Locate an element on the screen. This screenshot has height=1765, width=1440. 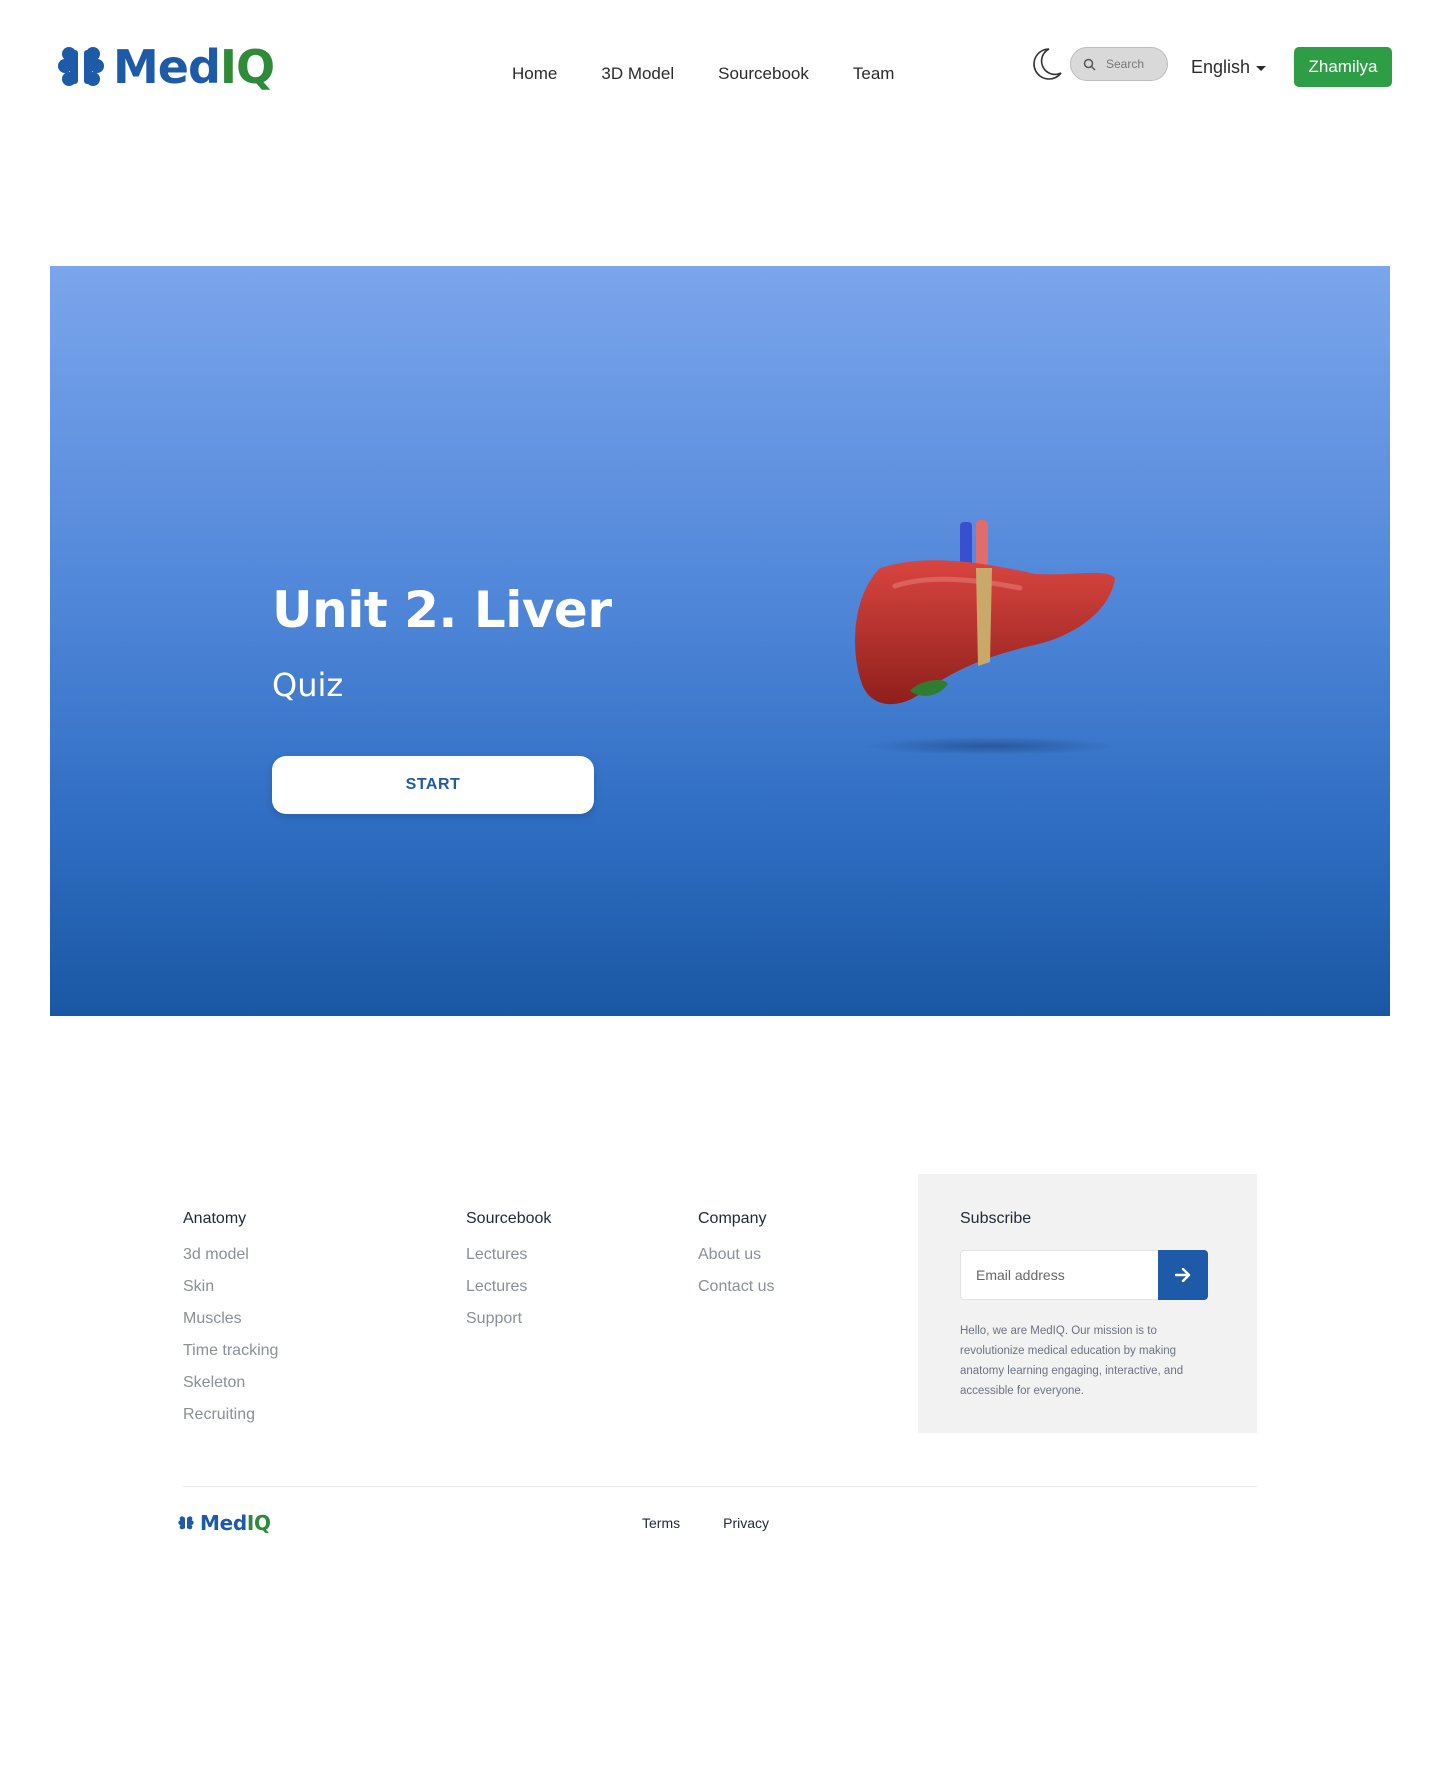
footer-link-3d-model: 3d model is located at coordinates (293, 1254).